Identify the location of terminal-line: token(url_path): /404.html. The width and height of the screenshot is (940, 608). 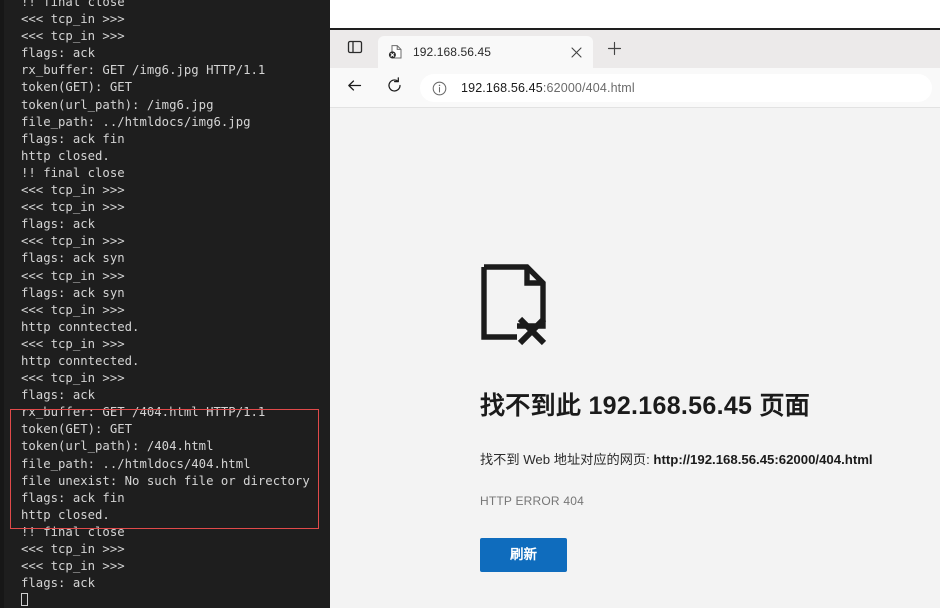
(117, 446).